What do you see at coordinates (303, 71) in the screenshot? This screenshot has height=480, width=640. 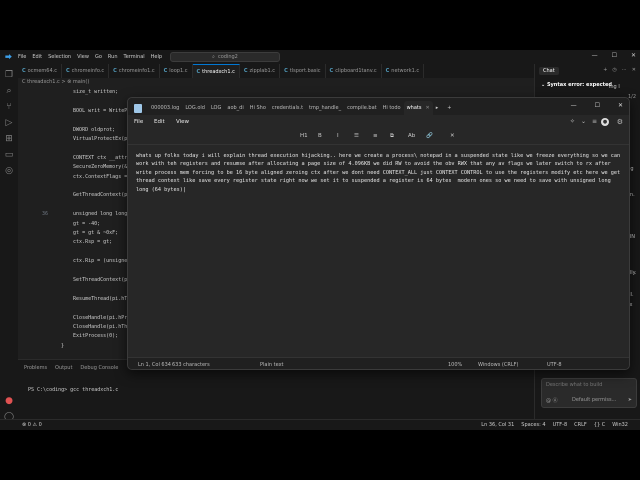 I see `editor-tab: Ctlsport.basic` at bounding box center [303, 71].